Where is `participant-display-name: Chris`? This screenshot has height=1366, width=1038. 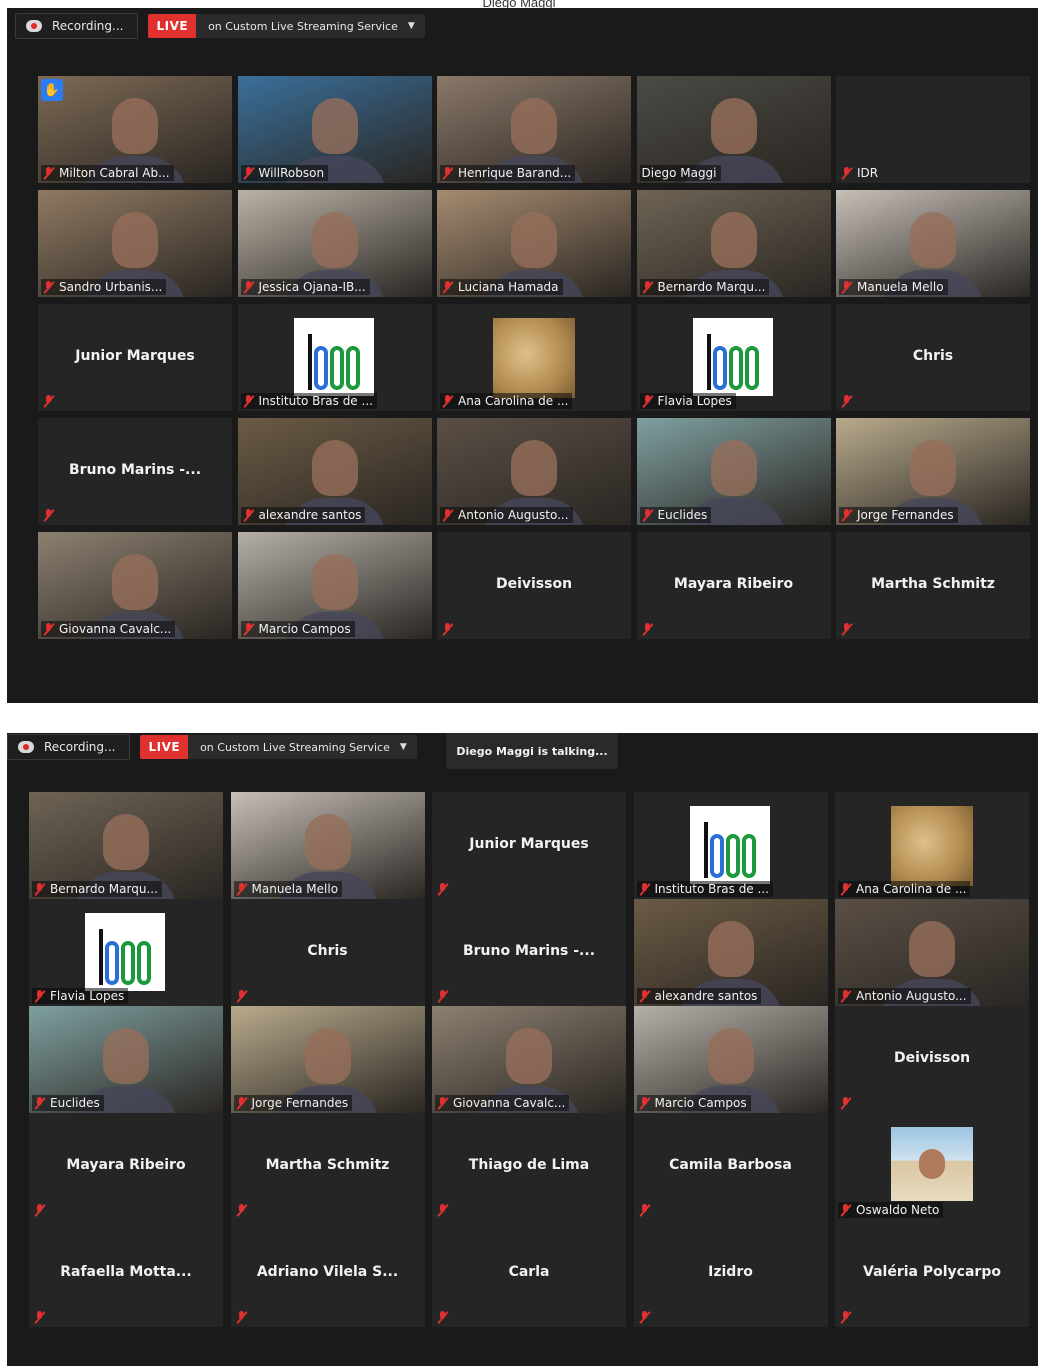 participant-display-name: Chris is located at coordinates (933, 356).